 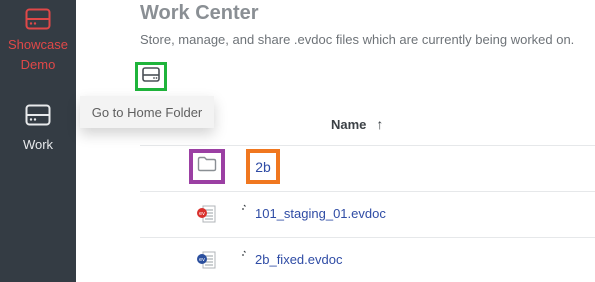 What do you see at coordinates (320, 213) in the screenshot?
I see `file-name-link: 101_staging_01.evdoc` at bounding box center [320, 213].